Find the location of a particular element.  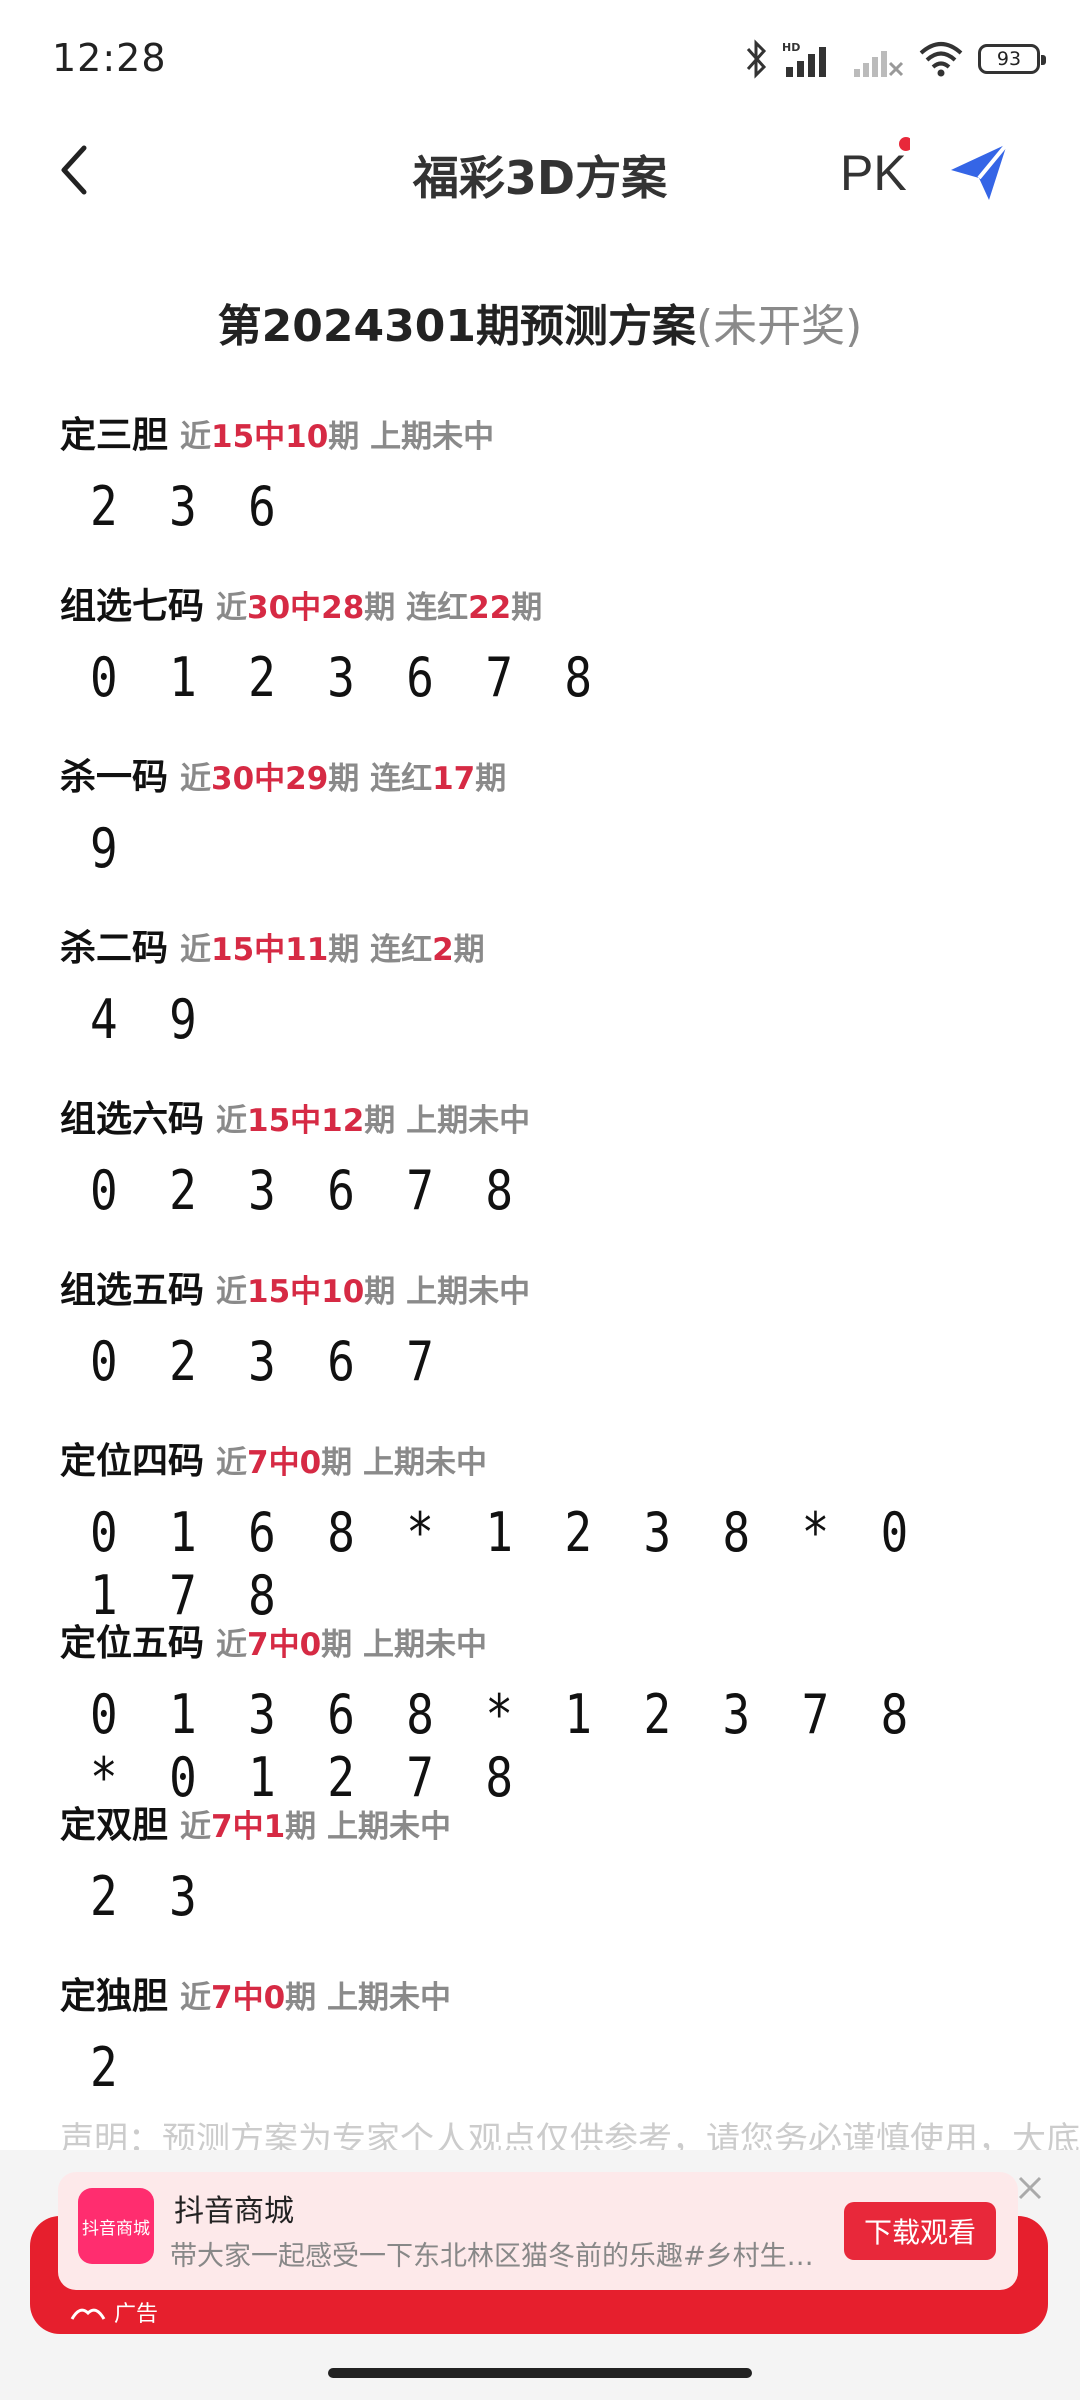

prediction-section: 组选七码 近30中28期 连红22期 0 1 2 3 6 7 8 is located at coordinates (540, 626).